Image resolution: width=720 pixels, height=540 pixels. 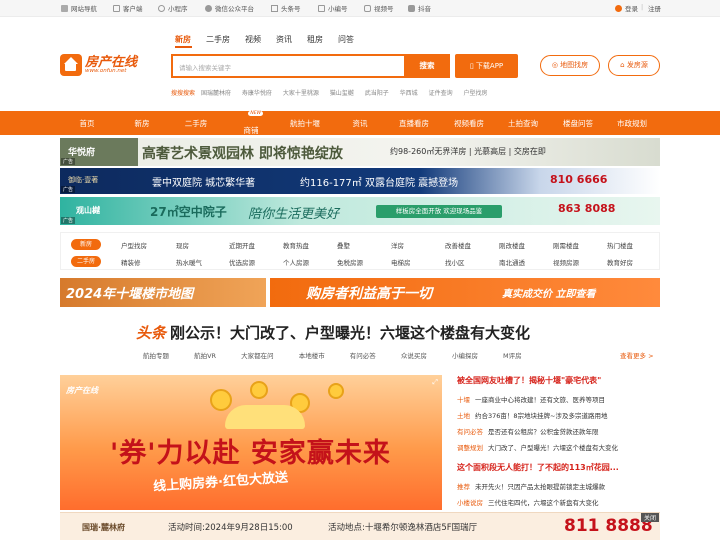 I want to click on sublink: 大家都在问, so click(x=257, y=356).